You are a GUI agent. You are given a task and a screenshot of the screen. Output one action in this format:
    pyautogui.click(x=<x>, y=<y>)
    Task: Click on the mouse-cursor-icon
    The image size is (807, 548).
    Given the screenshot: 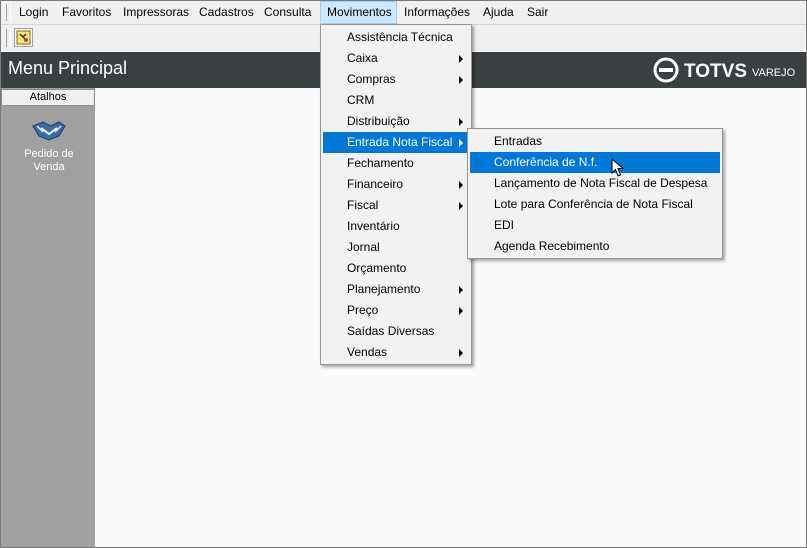 What is the action you would take?
    pyautogui.click(x=618, y=167)
    